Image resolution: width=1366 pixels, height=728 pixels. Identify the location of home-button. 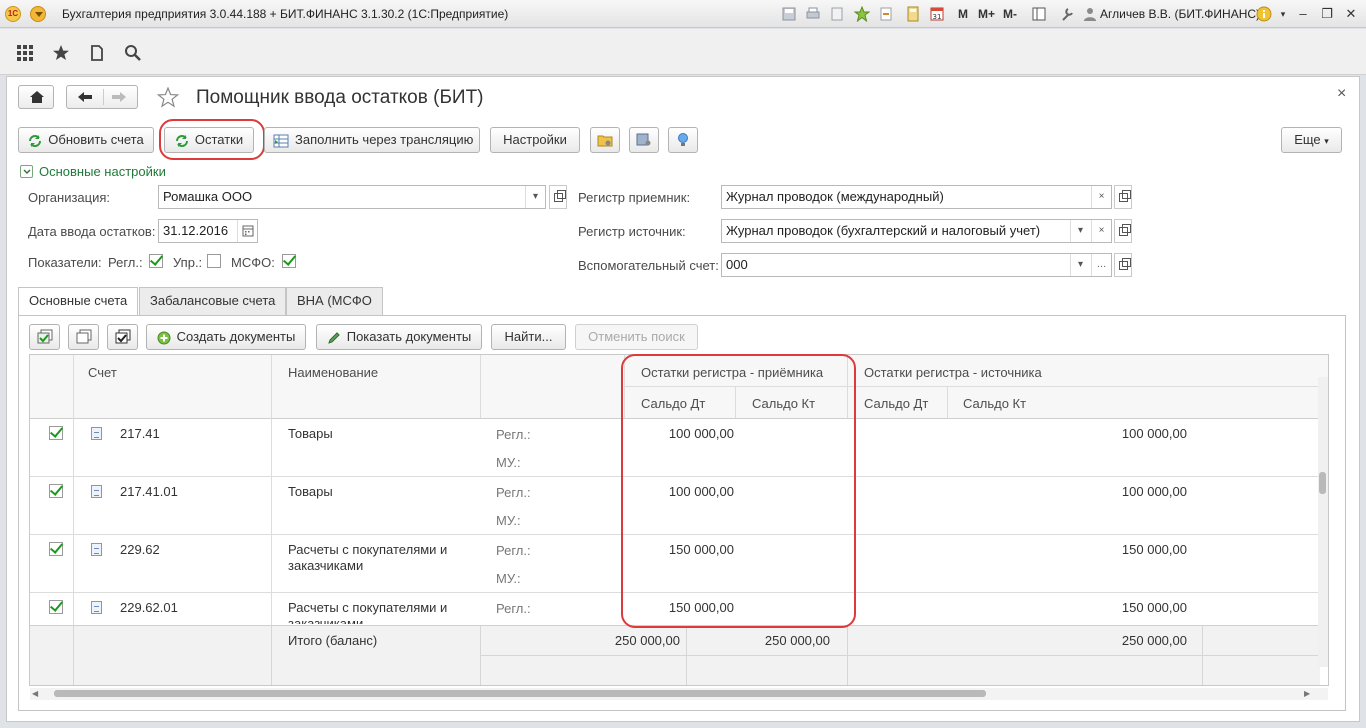
(36, 97).